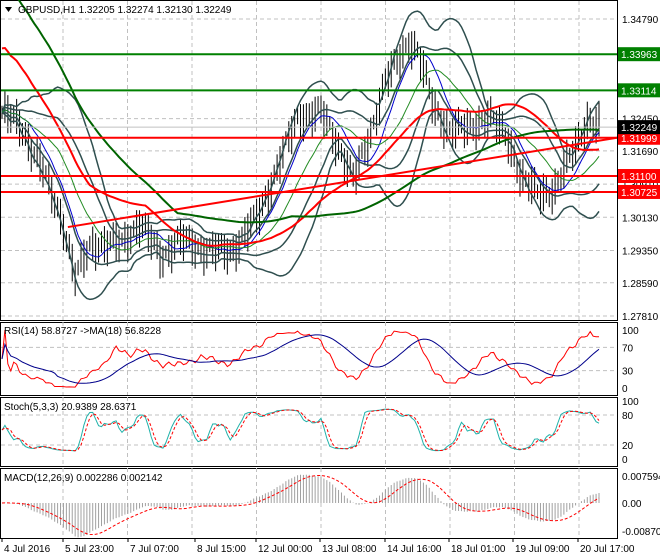  I want to click on level-label: 1.33114, so click(639, 91).